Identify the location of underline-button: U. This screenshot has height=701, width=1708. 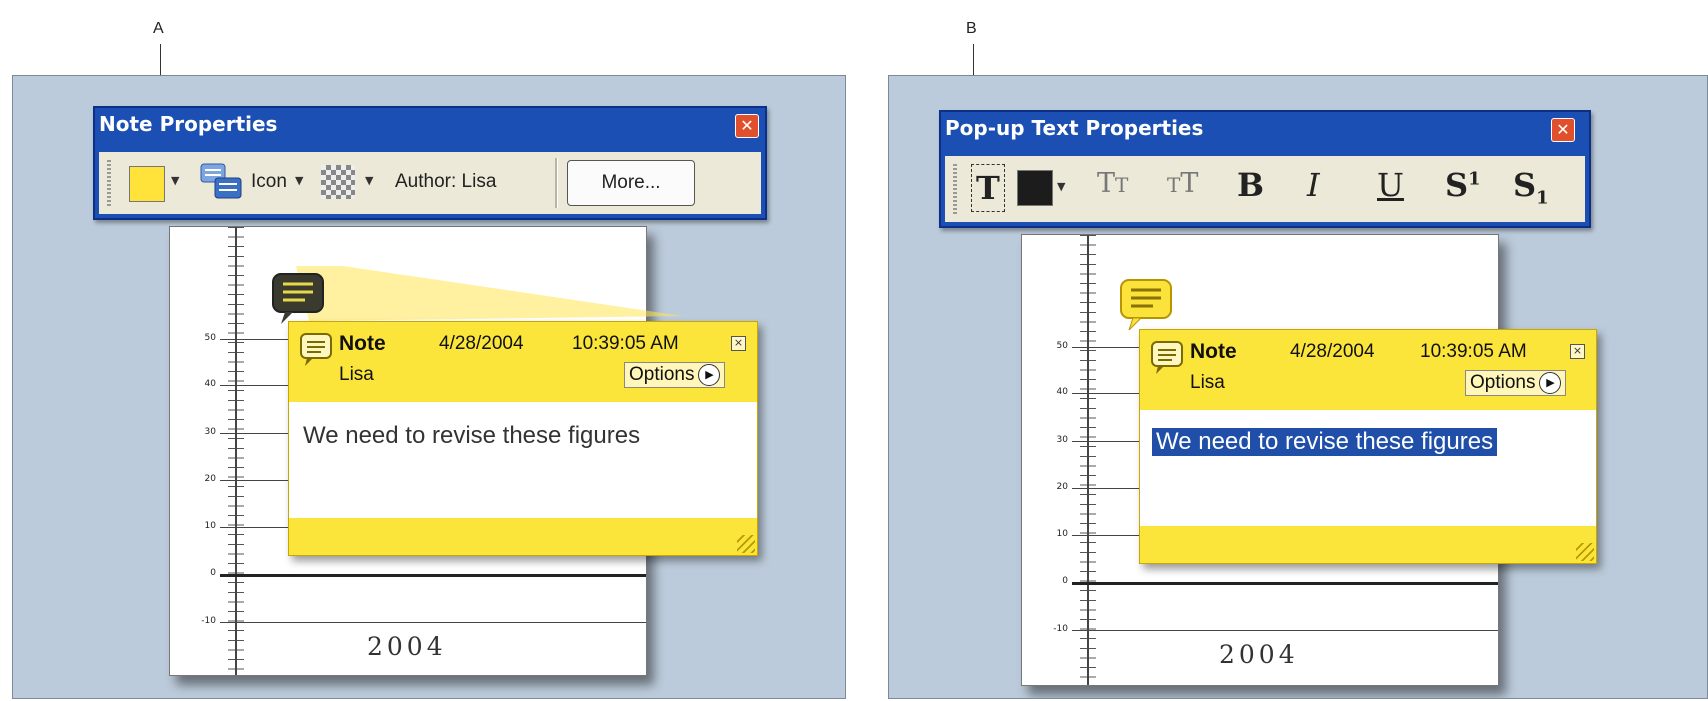
(1390, 185).